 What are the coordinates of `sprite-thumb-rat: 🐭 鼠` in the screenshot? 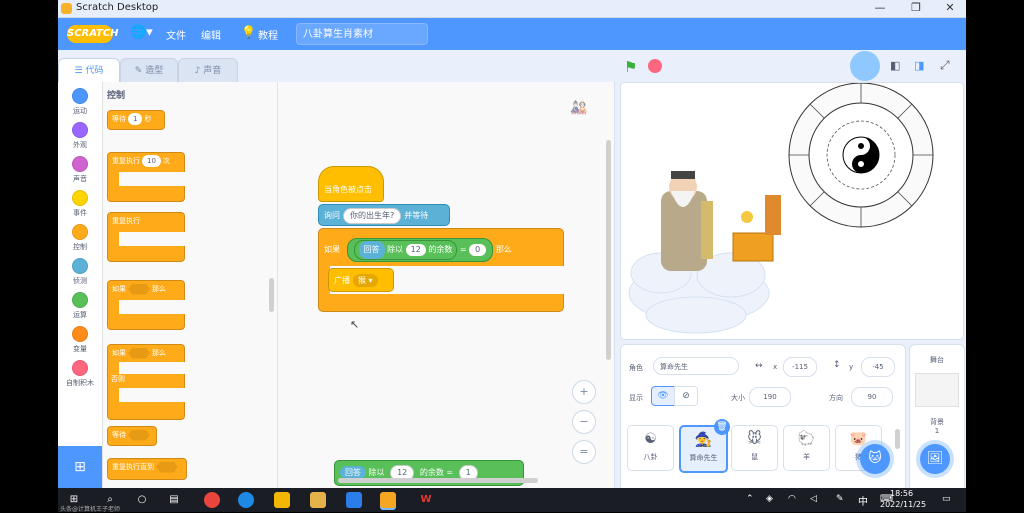 It's located at (754, 448).